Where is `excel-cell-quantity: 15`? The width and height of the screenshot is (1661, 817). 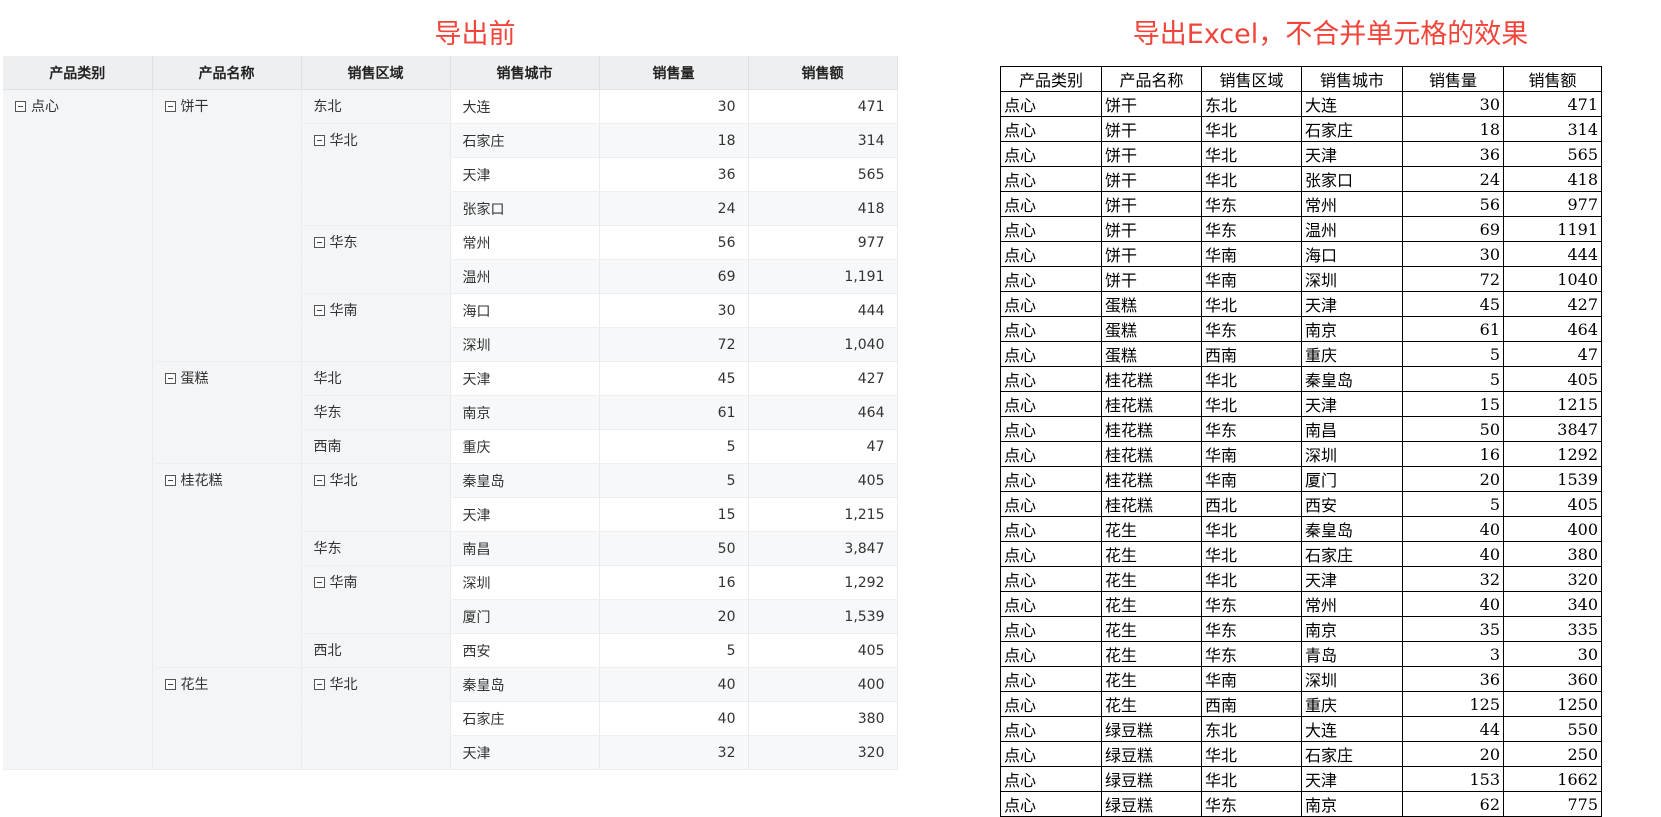
excel-cell-quantity: 15 is located at coordinates (1453, 404).